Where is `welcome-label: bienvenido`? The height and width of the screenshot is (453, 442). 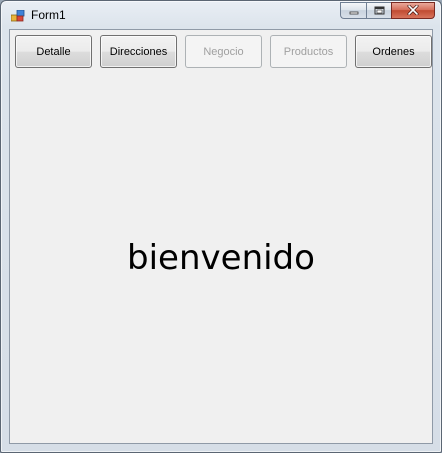 welcome-label: bienvenido is located at coordinates (221, 258).